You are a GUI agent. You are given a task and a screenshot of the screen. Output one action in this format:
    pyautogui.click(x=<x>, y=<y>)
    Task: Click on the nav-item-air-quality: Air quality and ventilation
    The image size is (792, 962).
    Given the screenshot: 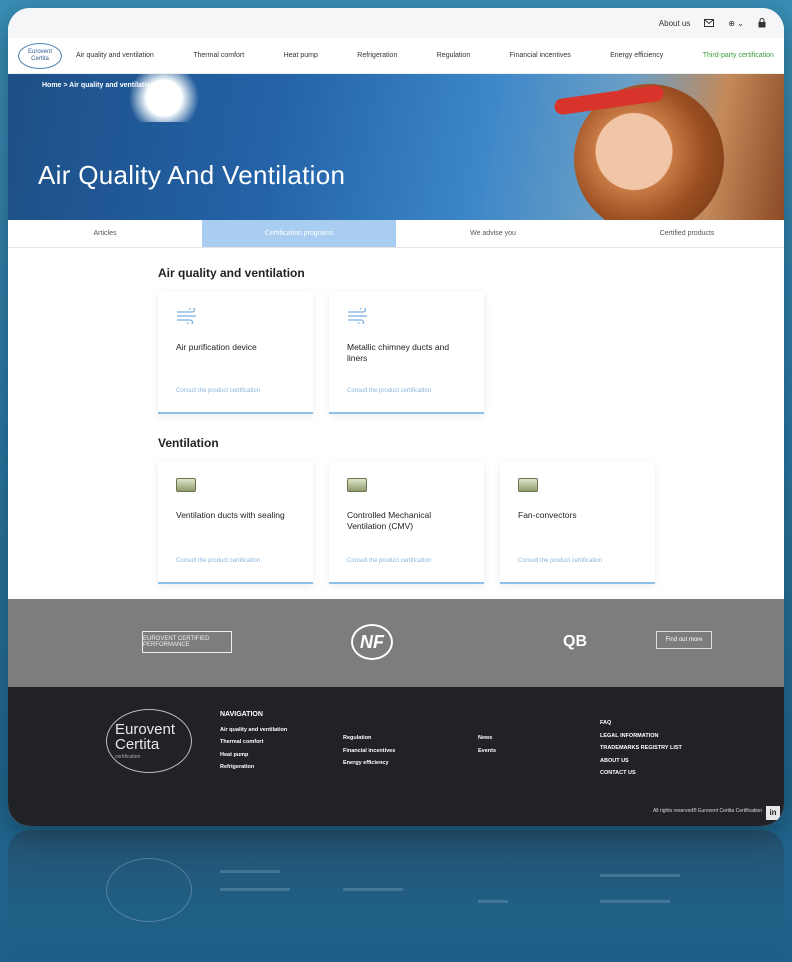 What is the action you would take?
    pyautogui.click(x=115, y=55)
    